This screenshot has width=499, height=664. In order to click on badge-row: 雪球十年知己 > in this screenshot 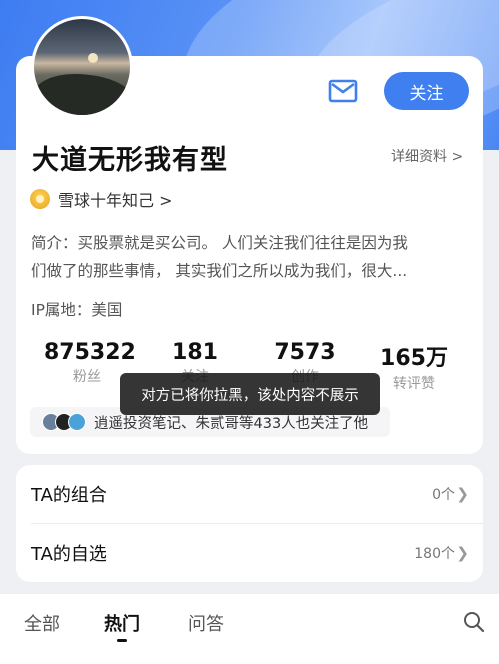, I will do `click(101, 199)`.